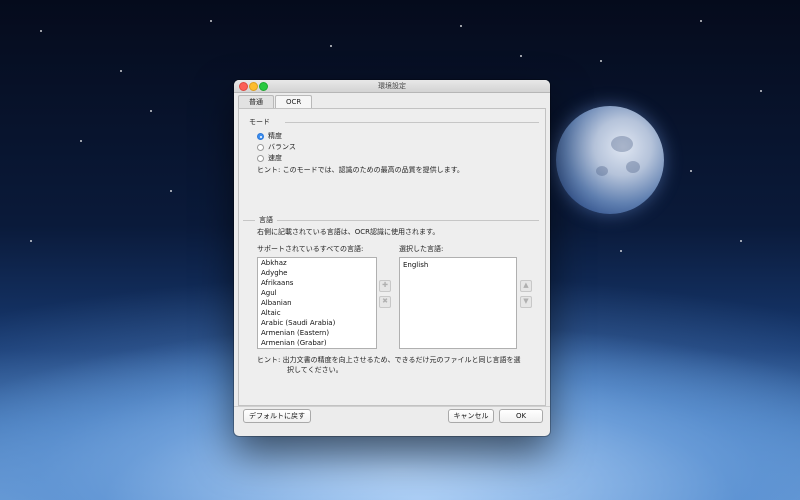  Describe the element at coordinates (348, 232) in the screenshot. I see `language-description: 右側に記載されている言語は、OCR認識に使用されます。` at that location.